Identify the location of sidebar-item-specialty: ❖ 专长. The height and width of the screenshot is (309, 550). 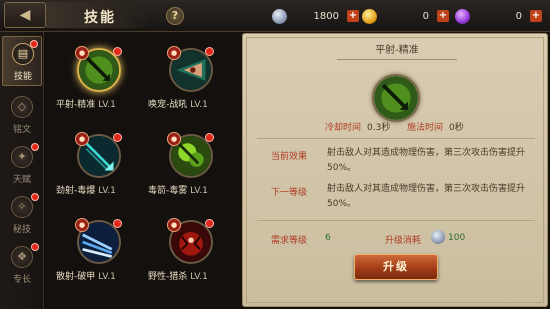
(22, 265).